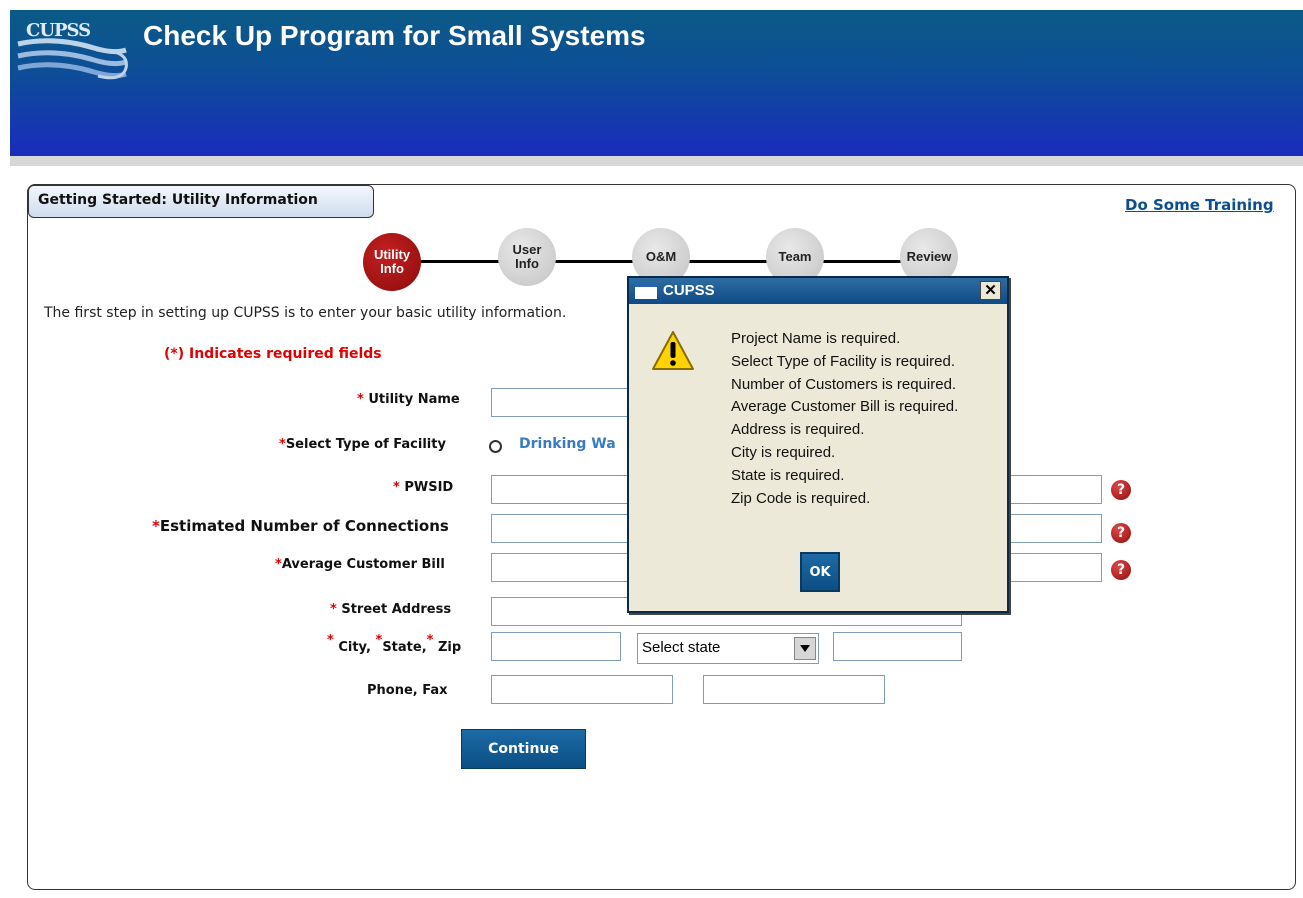 This screenshot has height=898, width=1303. Describe the element at coordinates (561, 402) in the screenshot. I see `utility-name-input` at that location.